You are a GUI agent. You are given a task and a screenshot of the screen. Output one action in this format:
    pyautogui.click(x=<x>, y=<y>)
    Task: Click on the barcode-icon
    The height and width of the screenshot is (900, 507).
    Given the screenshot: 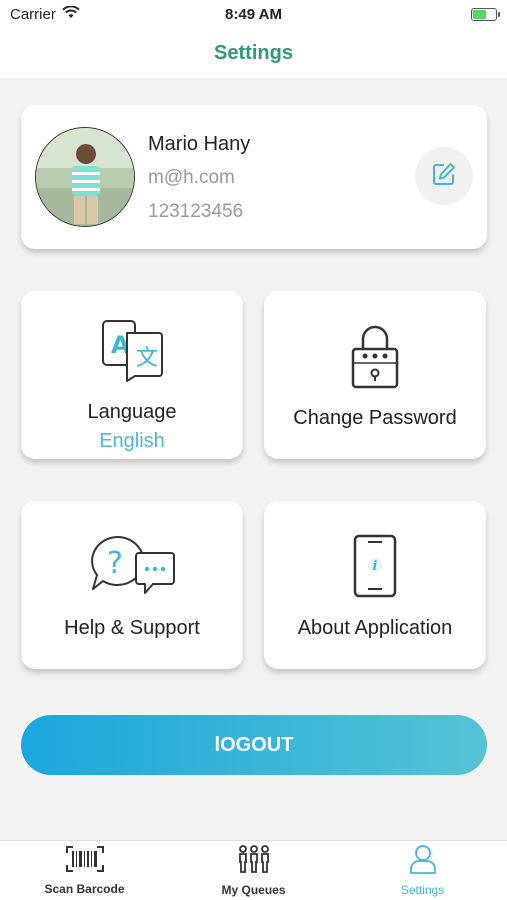 What is the action you would take?
    pyautogui.click(x=85, y=861)
    